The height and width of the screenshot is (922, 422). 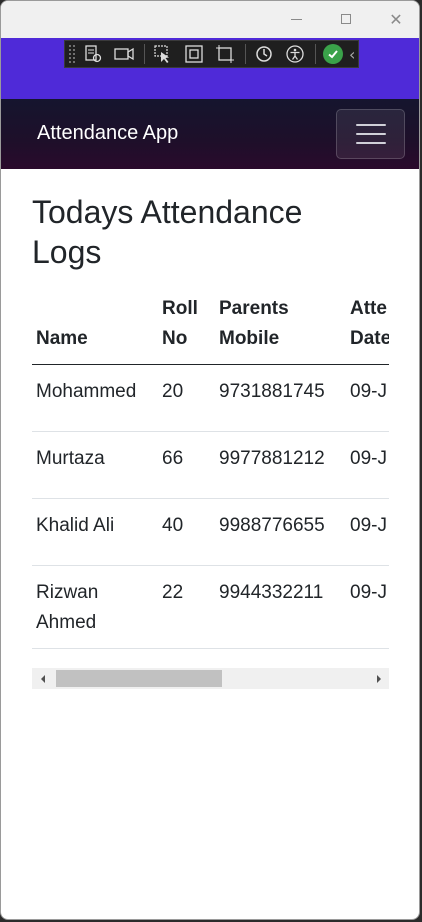 What do you see at coordinates (264, 54) in the screenshot?
I see `hot-reload-icon` at bounding box center [264, 54].